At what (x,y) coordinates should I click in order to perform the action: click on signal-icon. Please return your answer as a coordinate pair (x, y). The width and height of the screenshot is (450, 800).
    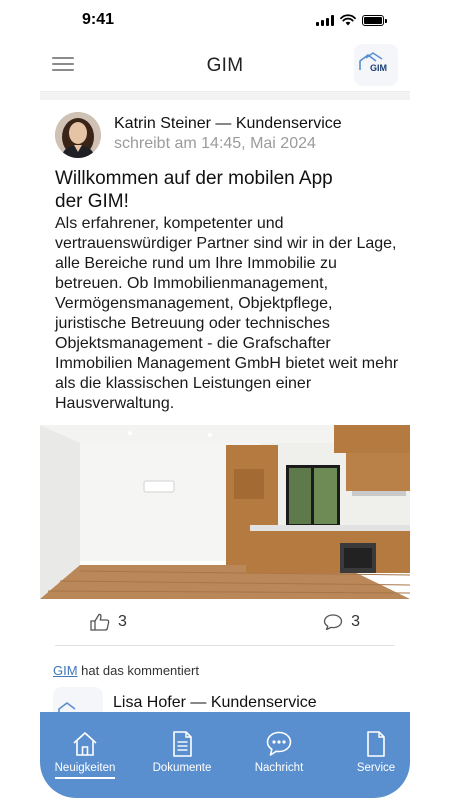
    Looking at the image, I should click on (325, 20).